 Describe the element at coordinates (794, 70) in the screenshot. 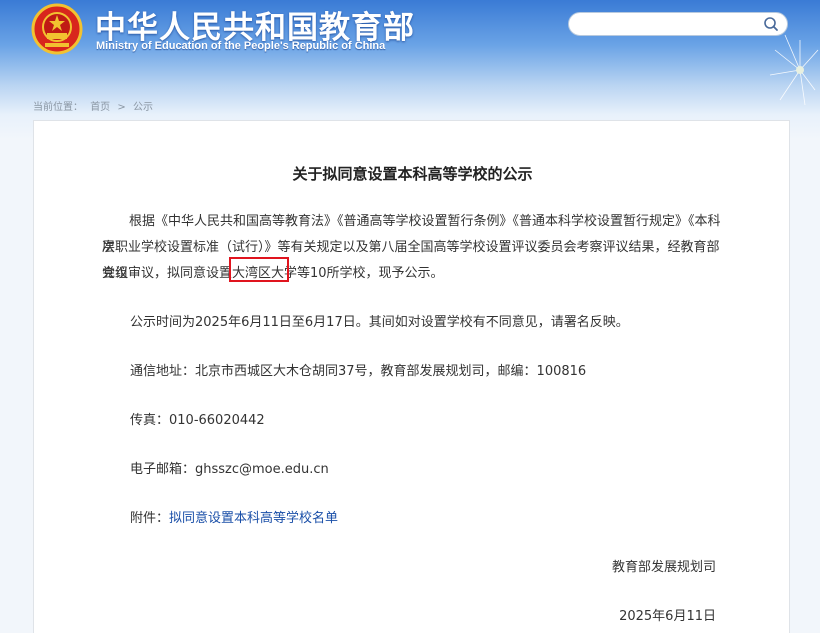

I see `dandelion-decoration-icon` at that location.